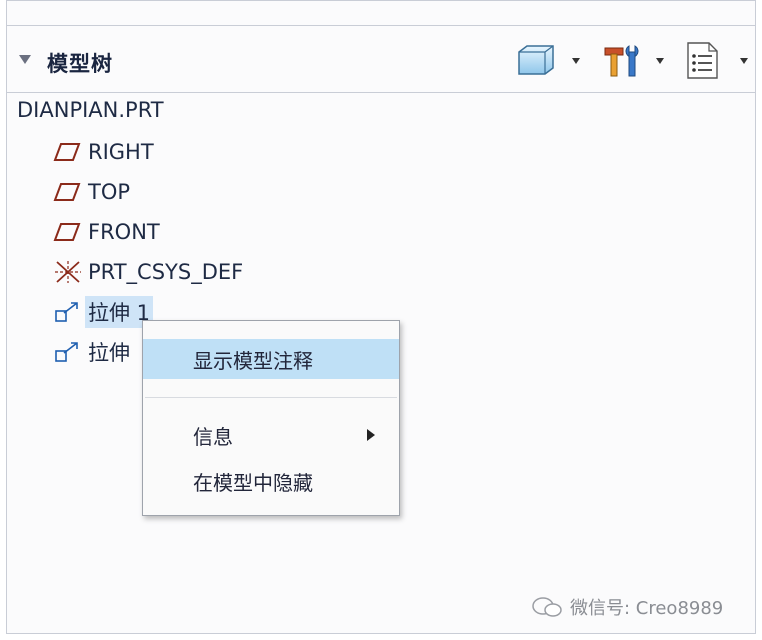 Image resolution: width=762 pixels, height=640 pixels. I want to click on menu-item-hide-in-model: 在模型中隐藏, so click(271, 481).